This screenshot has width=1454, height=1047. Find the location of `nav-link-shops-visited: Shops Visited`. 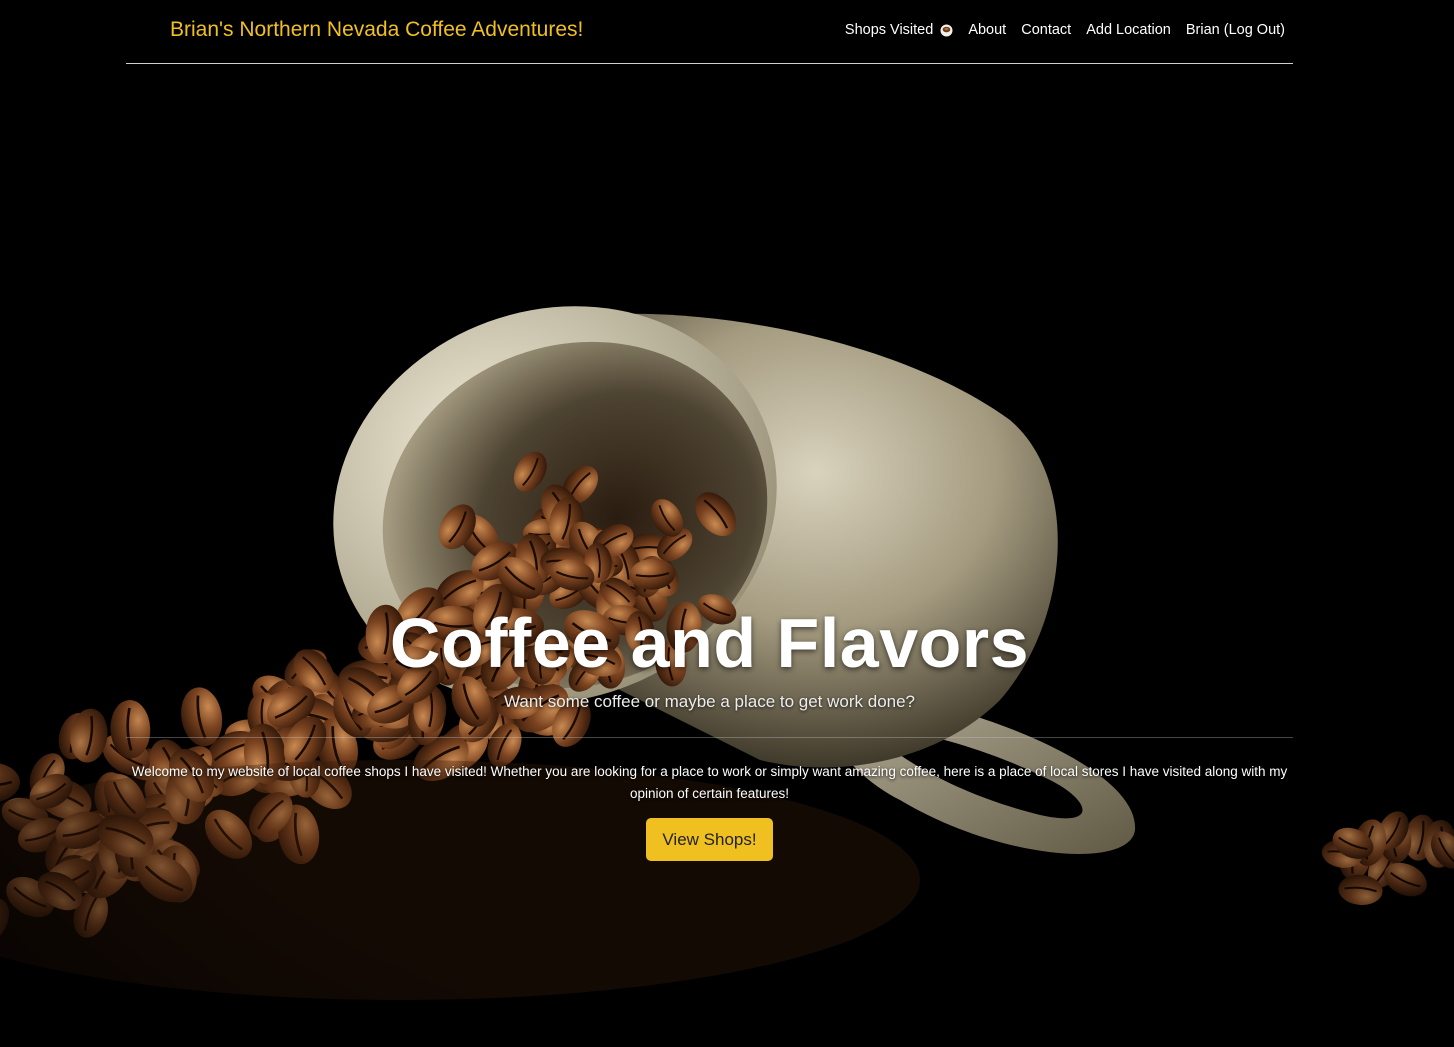

nav-link-shops-visited: Shops Visited is located at coordinates (899, 30).